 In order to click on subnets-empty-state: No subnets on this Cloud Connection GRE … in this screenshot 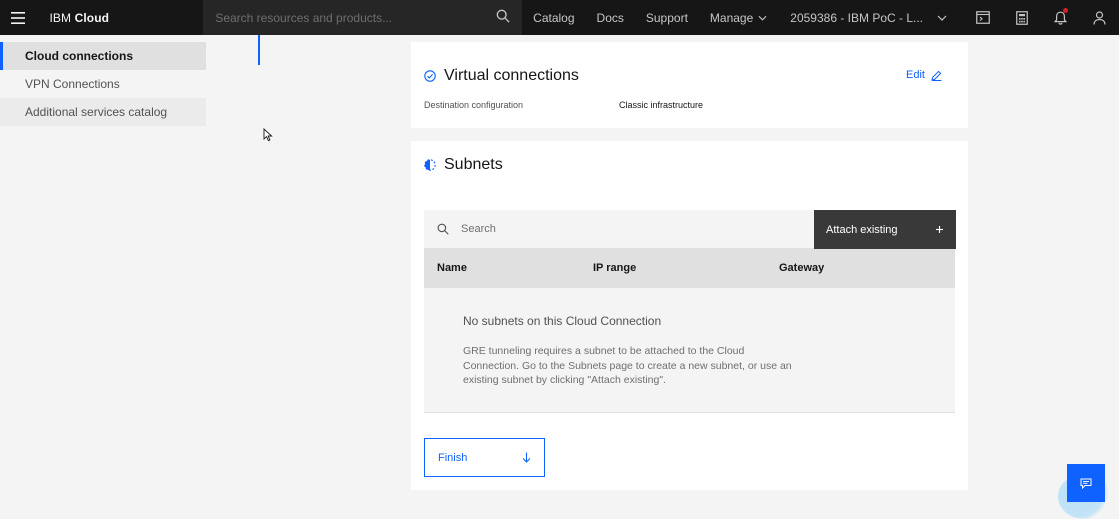, I will do `click(689, 350)`.